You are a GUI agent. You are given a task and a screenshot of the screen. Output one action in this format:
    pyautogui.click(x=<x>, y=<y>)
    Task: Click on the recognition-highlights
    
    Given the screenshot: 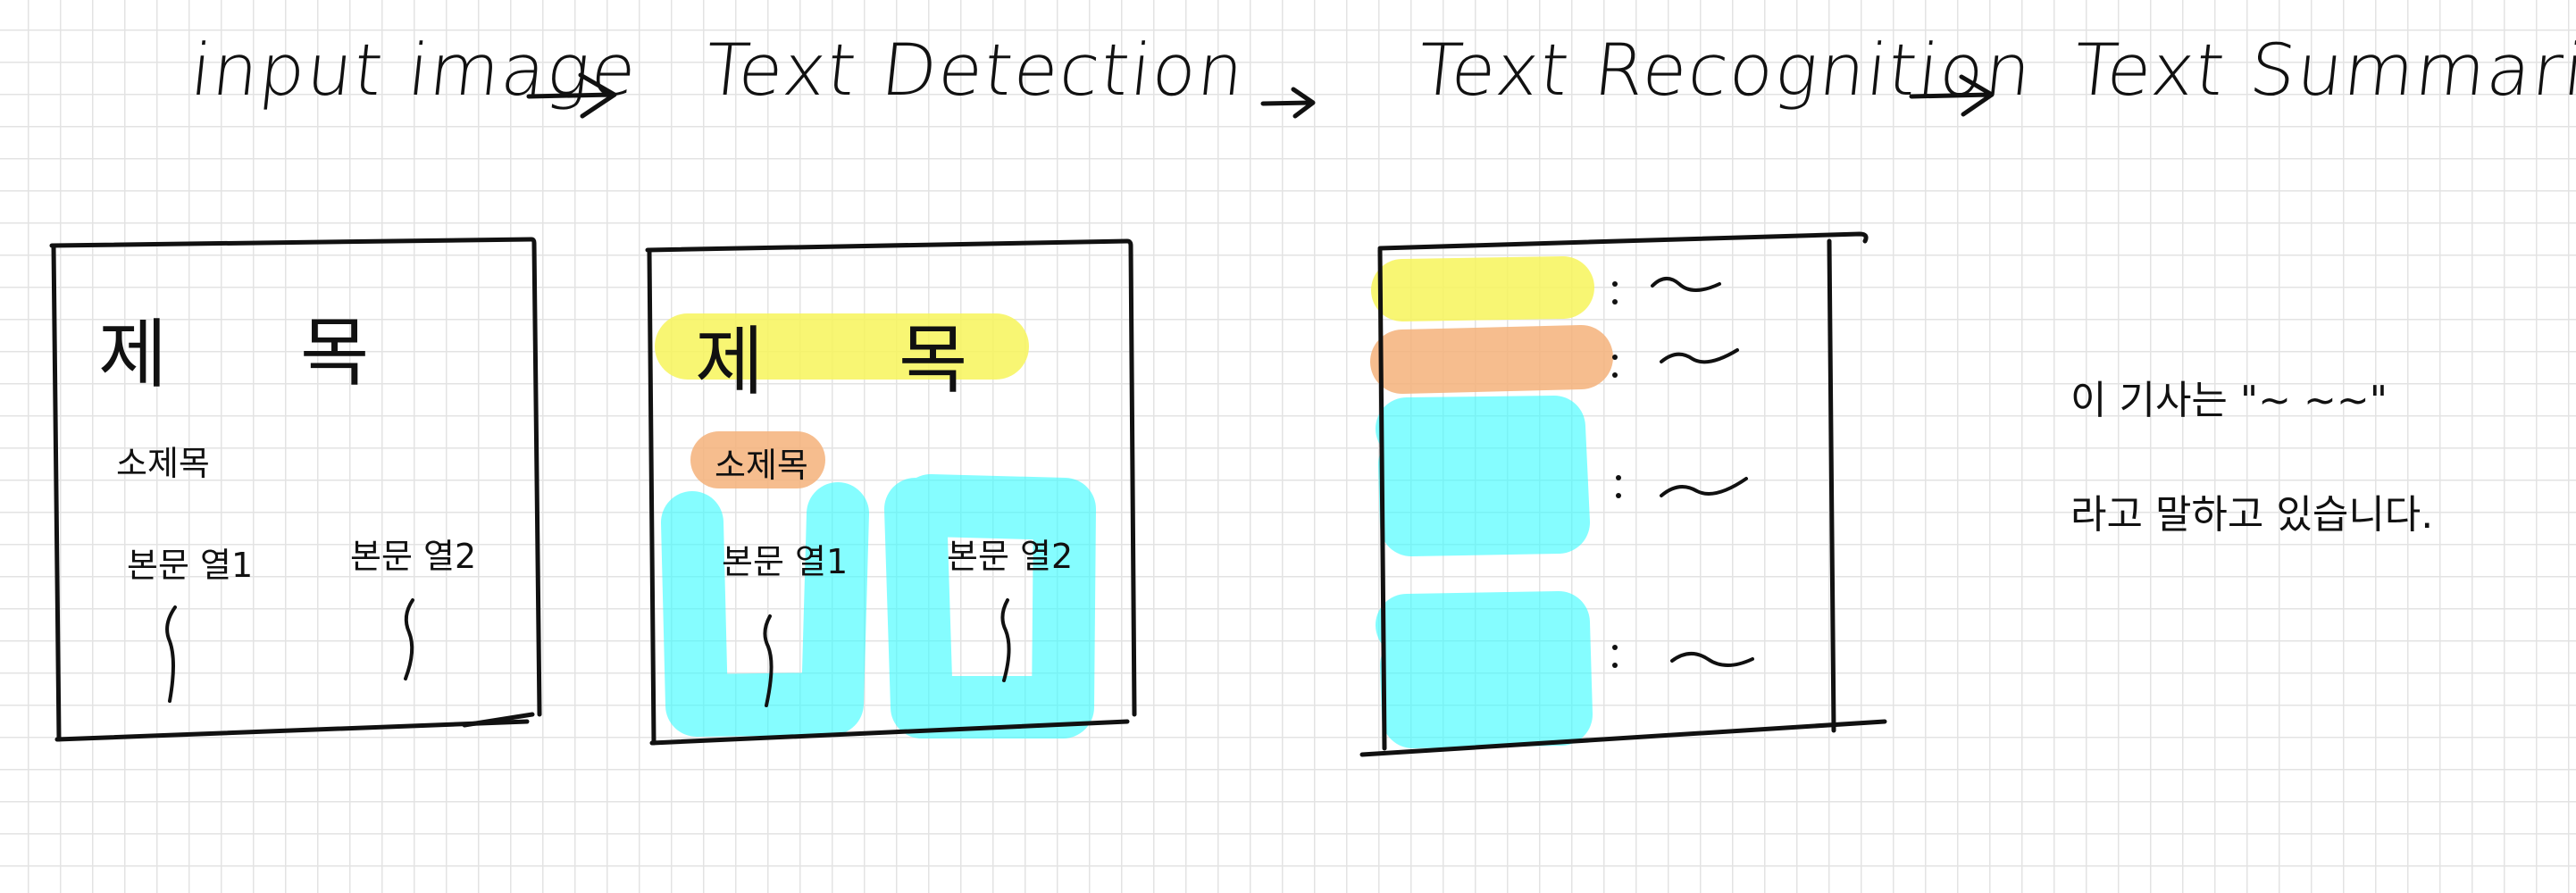 What is the action you would take?
    pyautogui.click(x=1492, y=502)
    